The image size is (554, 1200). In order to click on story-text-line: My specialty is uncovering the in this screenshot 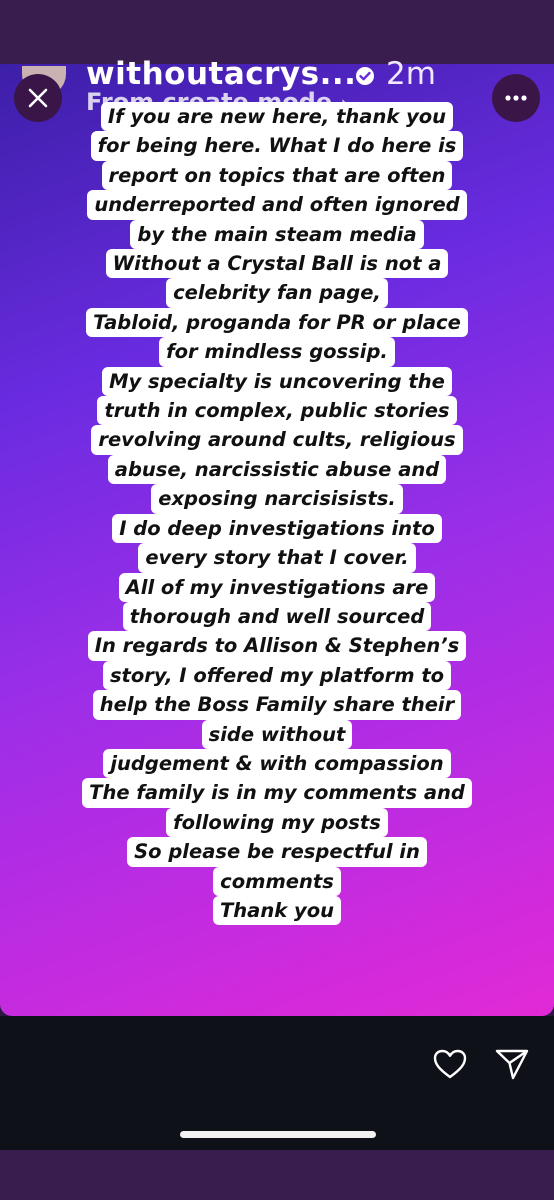, I will do `click(277, 381)`.